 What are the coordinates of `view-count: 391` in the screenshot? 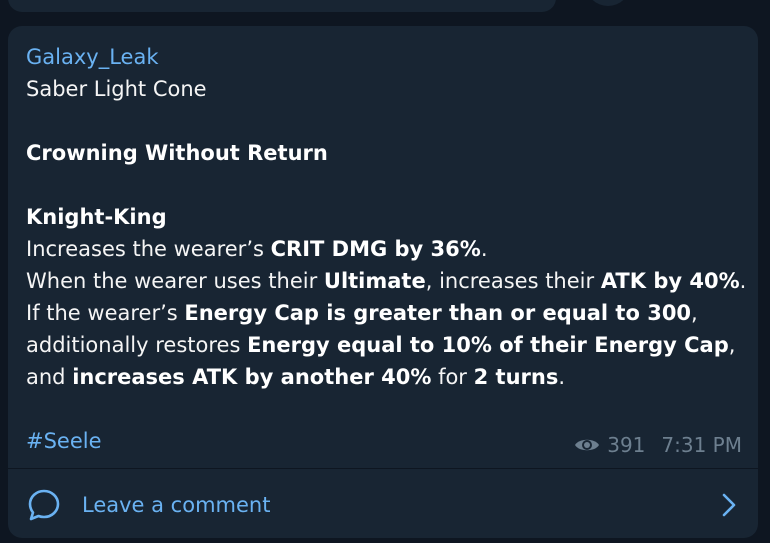 It's located at (626, 445).